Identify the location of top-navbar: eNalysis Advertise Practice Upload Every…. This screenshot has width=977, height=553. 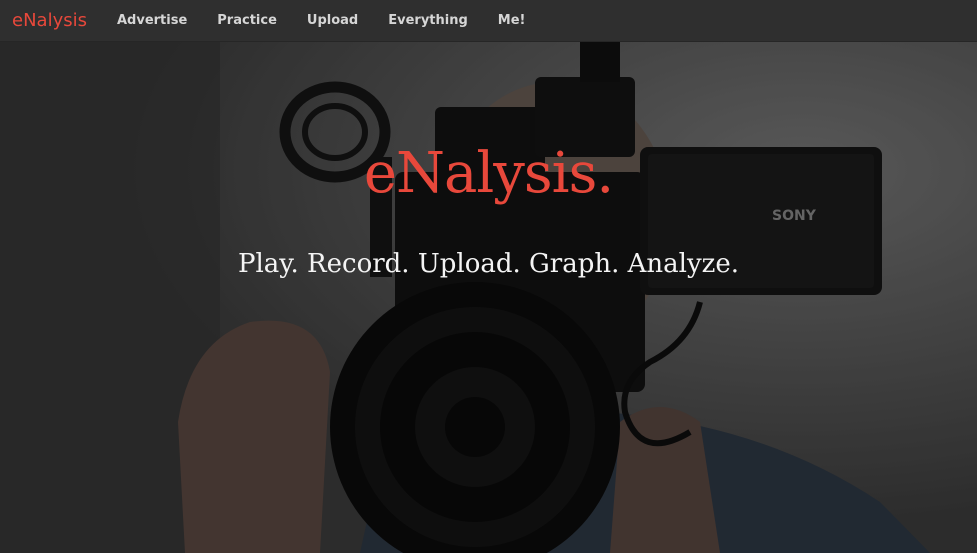
(488, 21).